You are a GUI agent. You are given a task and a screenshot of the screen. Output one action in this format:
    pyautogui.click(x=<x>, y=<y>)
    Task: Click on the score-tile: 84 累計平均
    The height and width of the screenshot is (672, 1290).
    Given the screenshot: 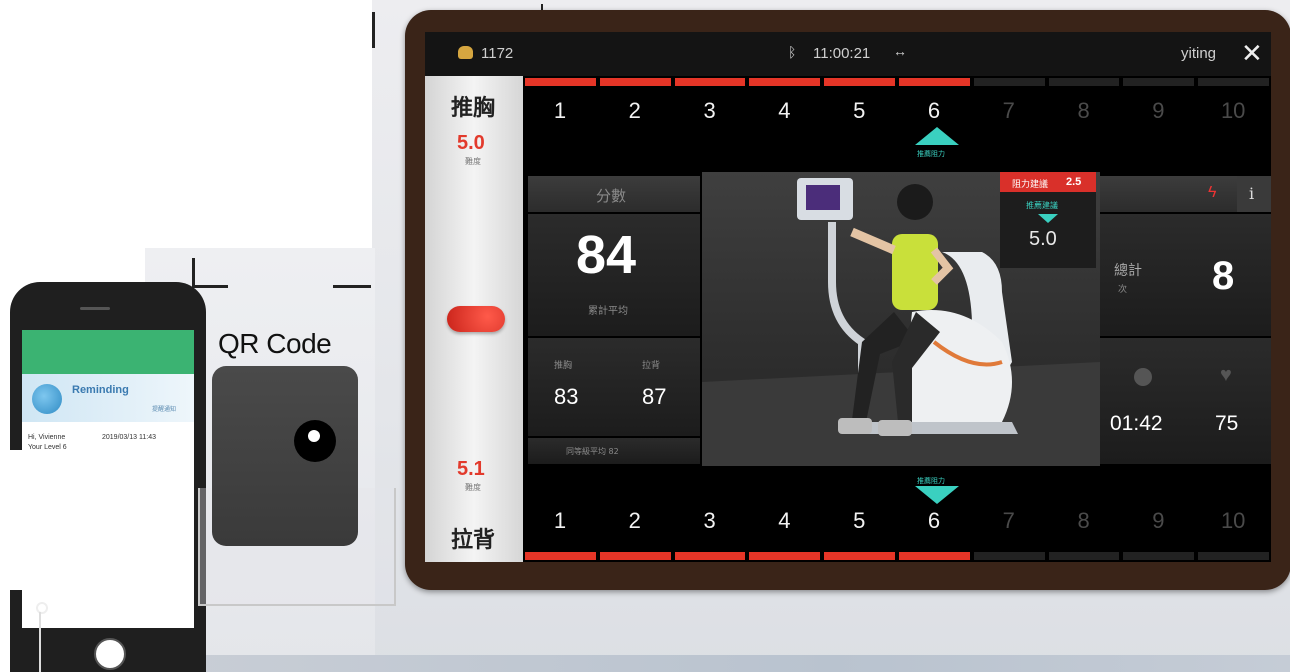 What is the action you would take?
    pyautogui.click(x=614, y=275)
    